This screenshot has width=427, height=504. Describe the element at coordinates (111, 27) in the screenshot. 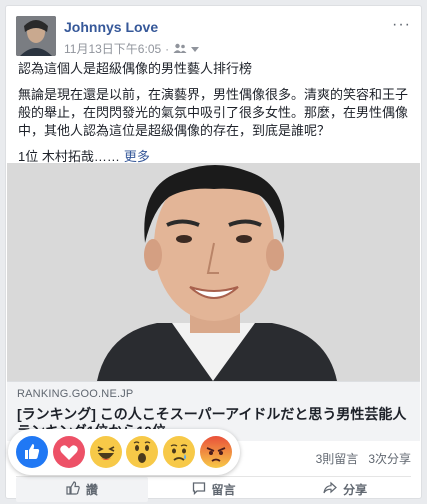

I see `author-name: Johnnys Love` at that location.